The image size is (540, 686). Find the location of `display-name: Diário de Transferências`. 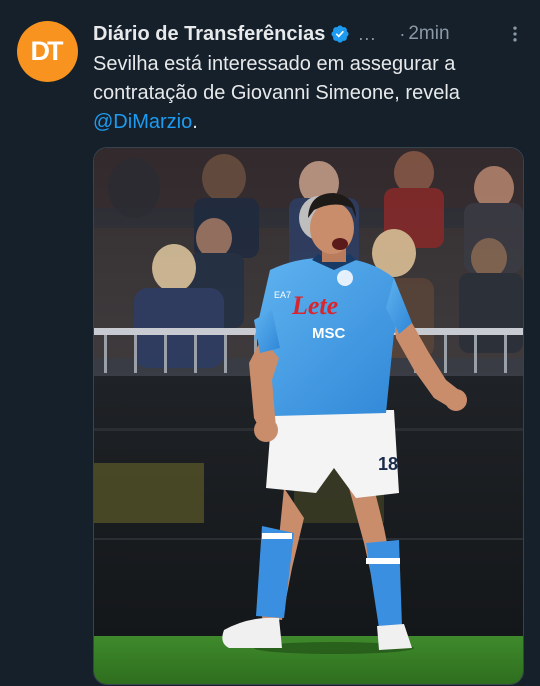

display-name: Diário de Transferências is located at coordinates (209, 34).